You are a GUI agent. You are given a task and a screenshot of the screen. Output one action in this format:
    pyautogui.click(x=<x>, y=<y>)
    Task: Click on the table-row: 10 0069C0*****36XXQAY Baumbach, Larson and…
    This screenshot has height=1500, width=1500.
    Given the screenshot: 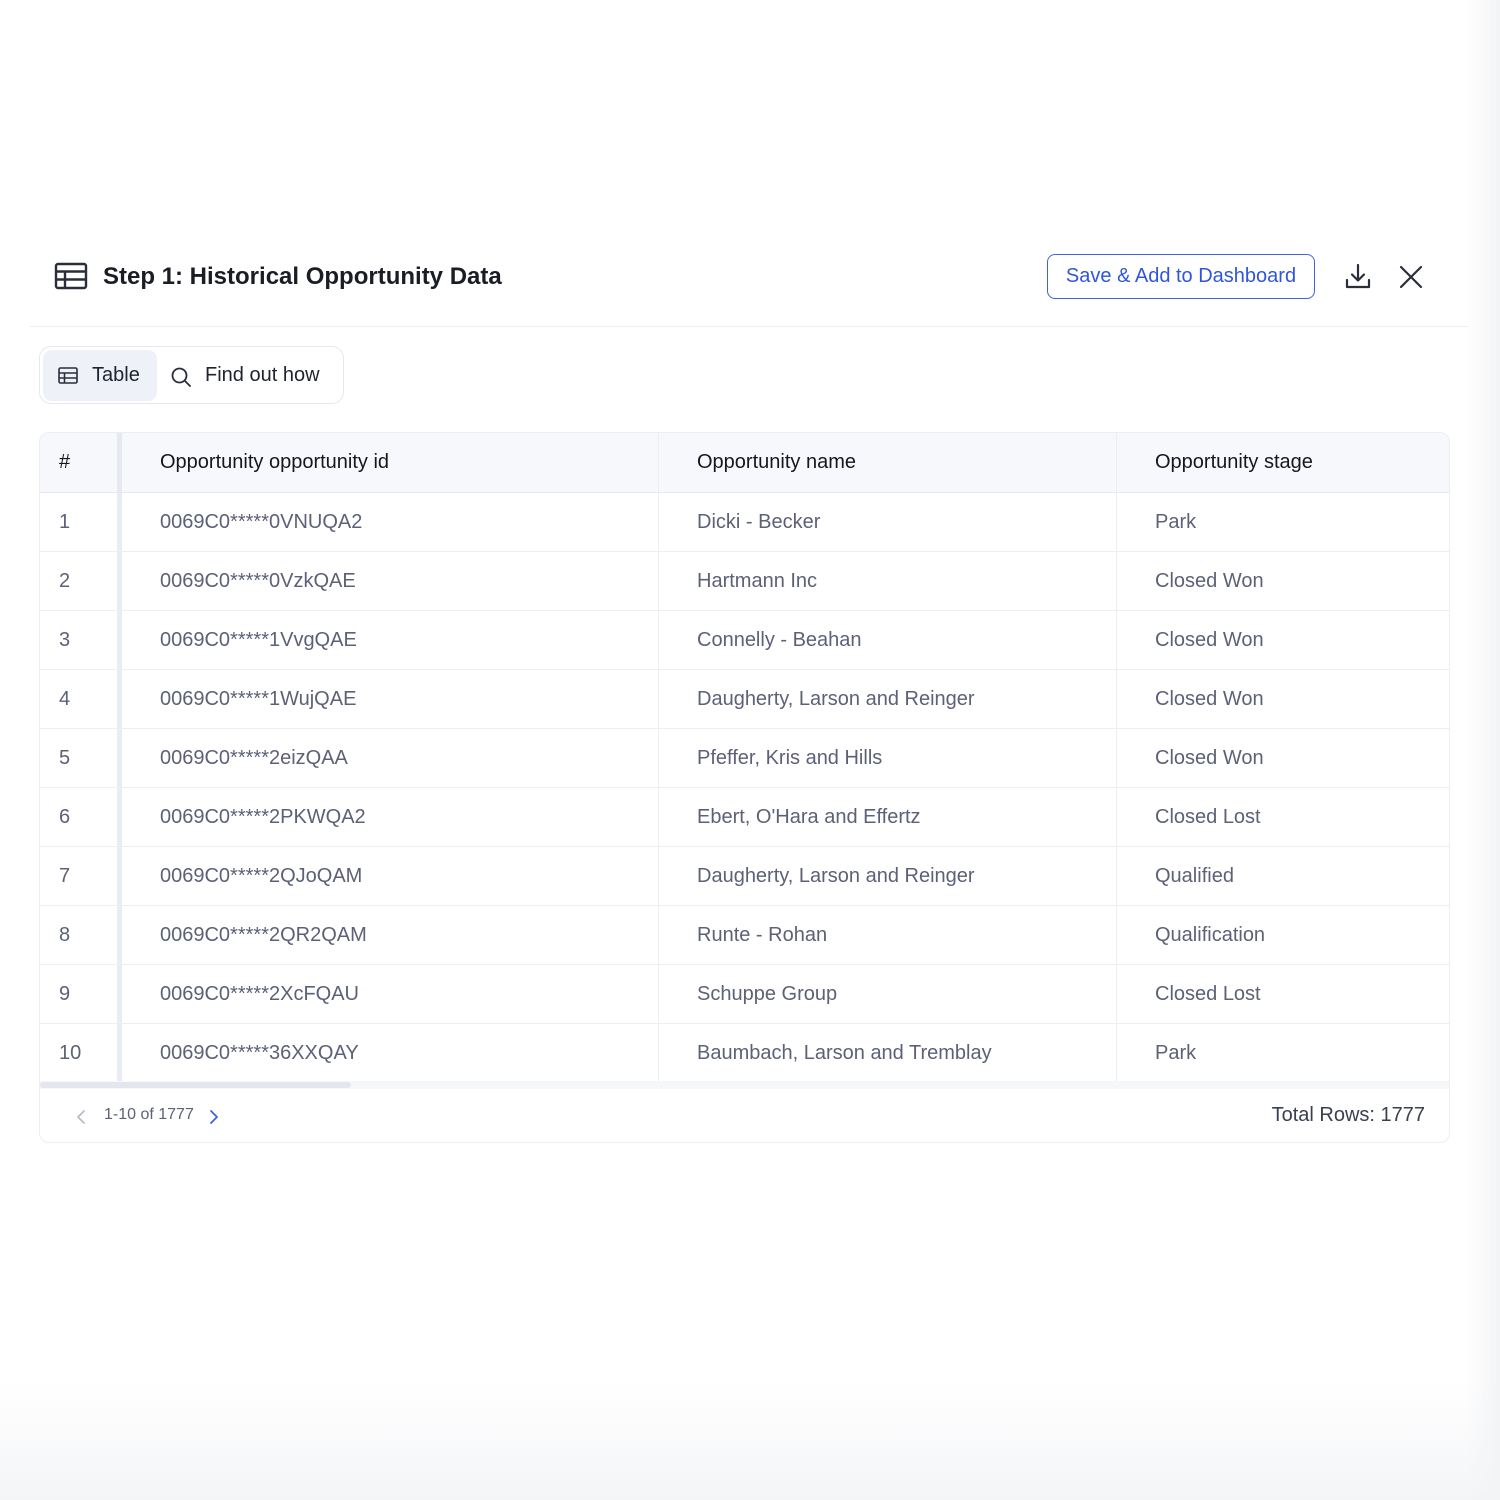 What is the action you would take?
    pyautogui.click(x=744, y=1052)
    